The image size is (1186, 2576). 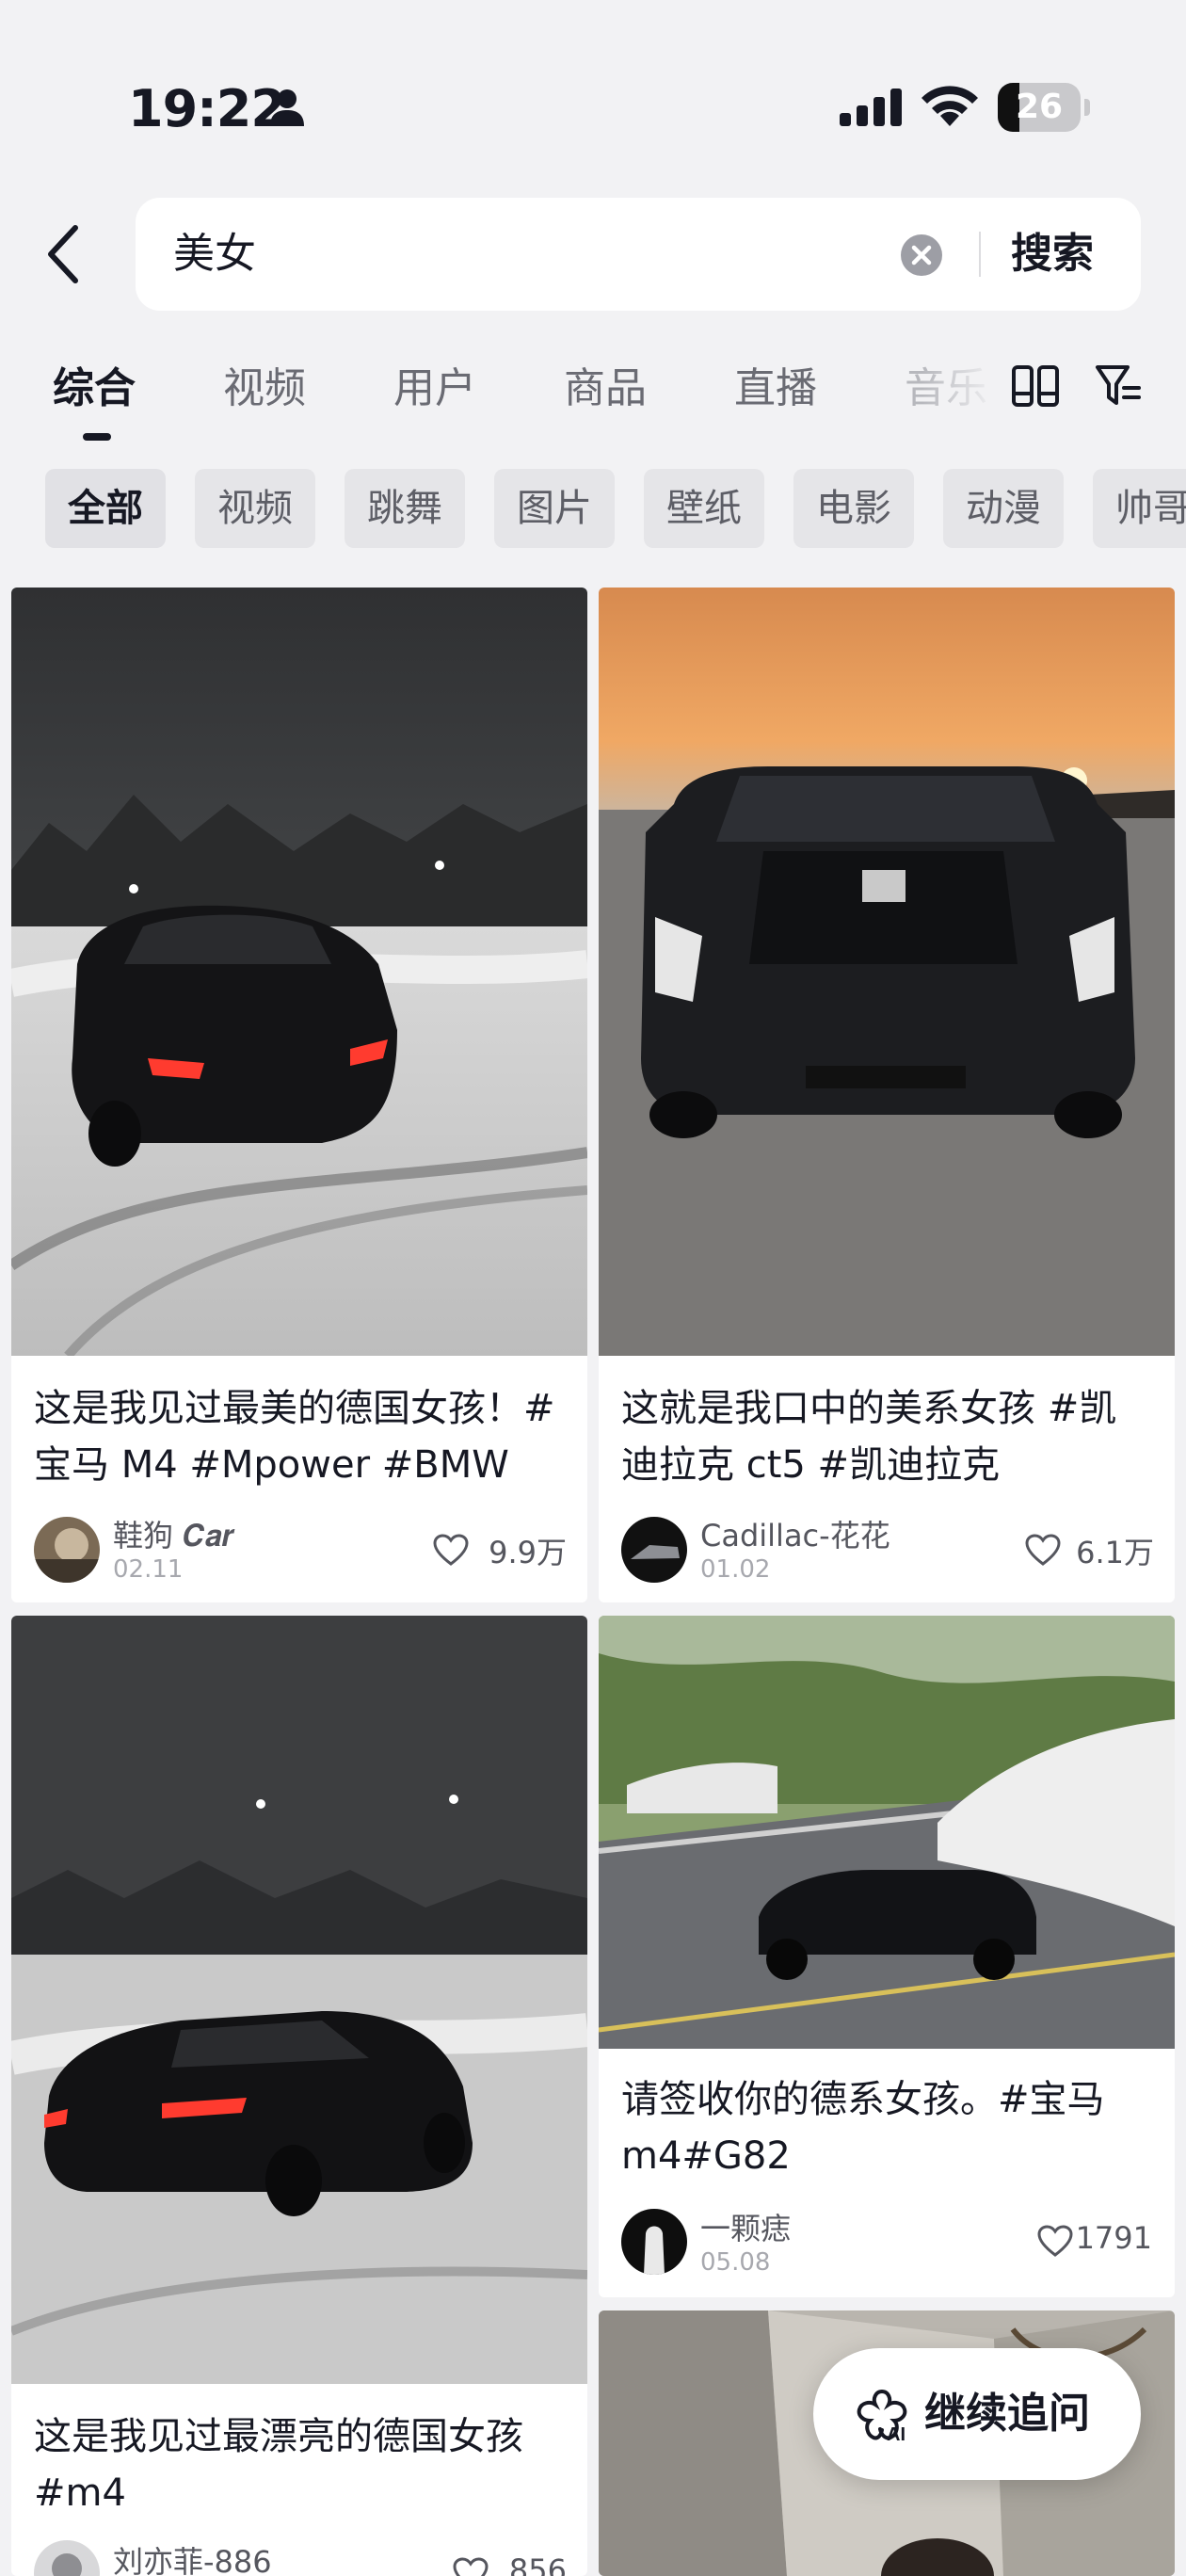 I want to click on chip-video: 视频, so click(x=255, y=508).